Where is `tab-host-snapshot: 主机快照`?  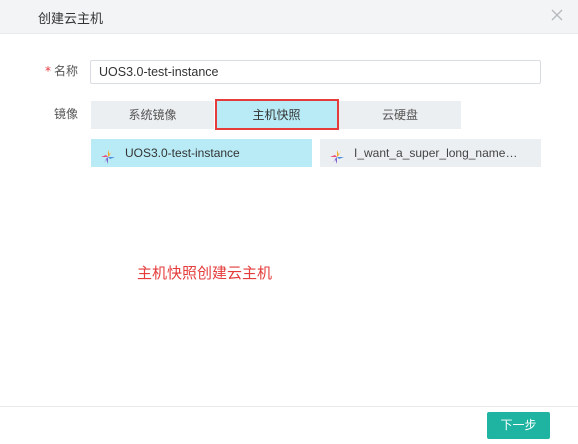
tab-host-snapshot: 主机快照 is located at coordinates (276, 115).